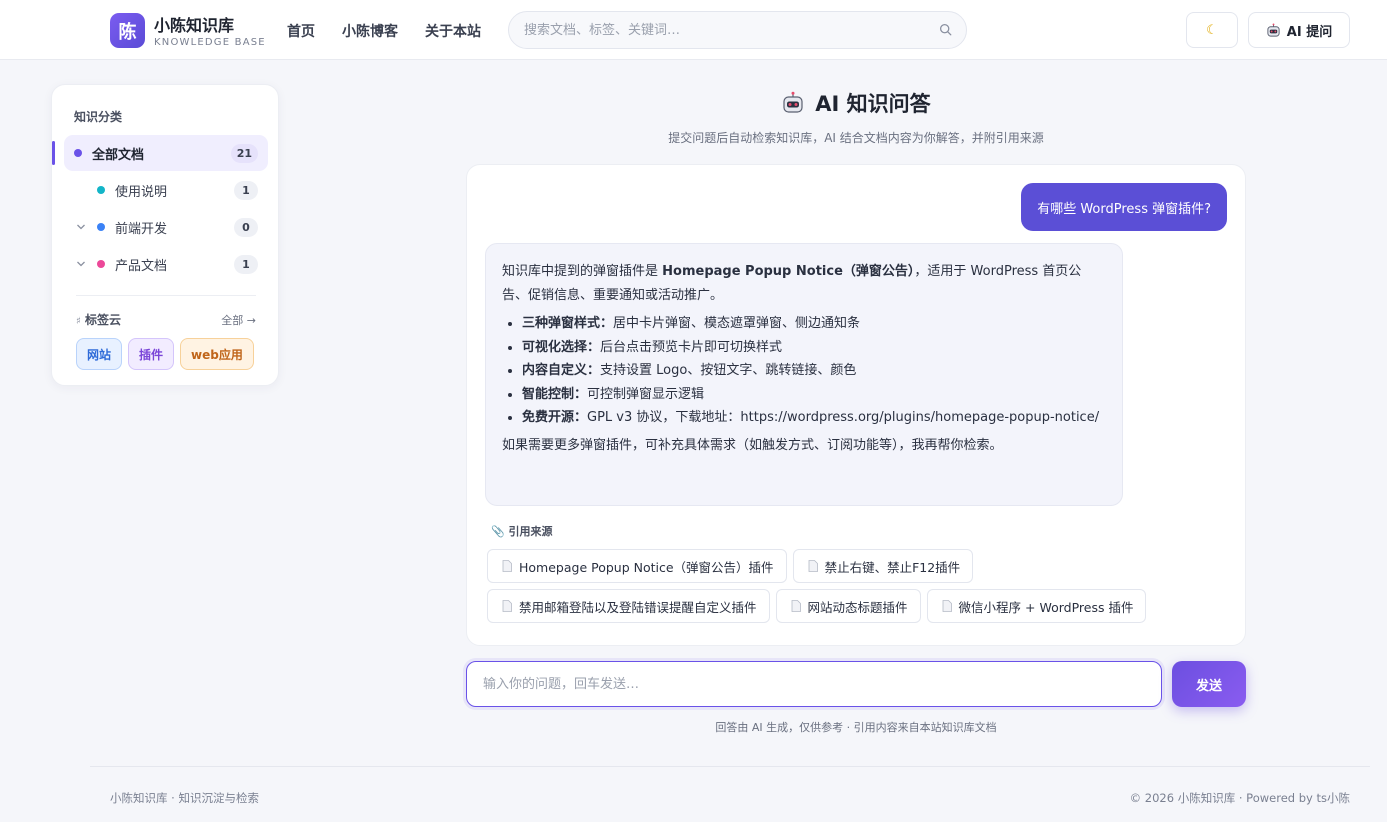 The height and width of the screenshot is (822, 1387). I want to click on sources-title: 📎 引用来源, so click(522, 531).